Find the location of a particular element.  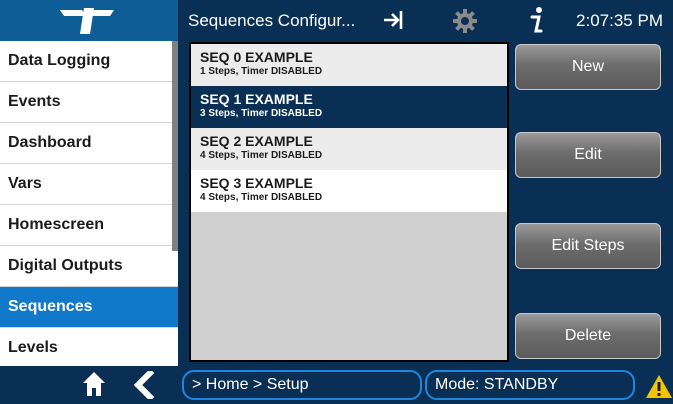

gear-icon is located at coordinates (465, 23).